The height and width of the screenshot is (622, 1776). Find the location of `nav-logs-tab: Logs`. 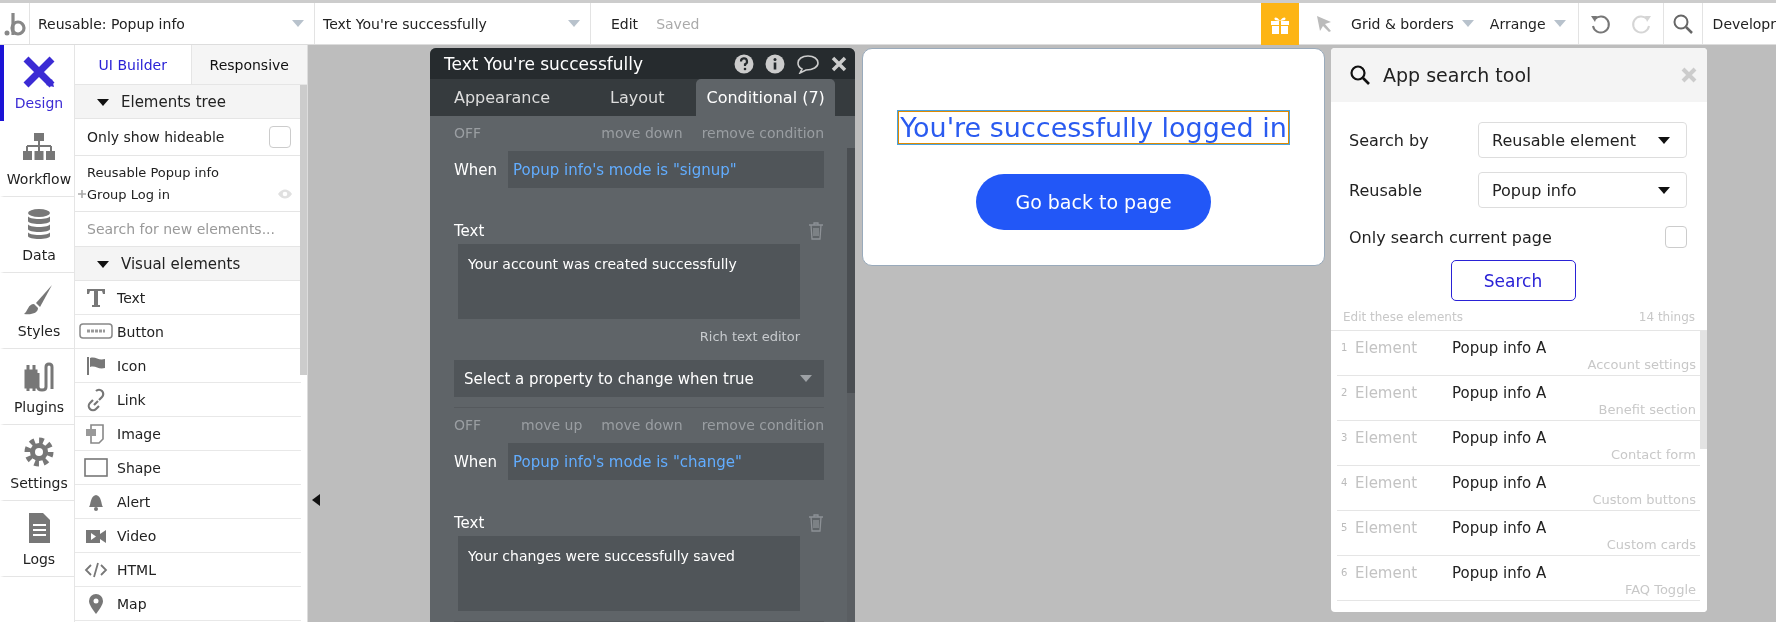

nav-logs-tab: Logs is located at coordinates (37, 539).